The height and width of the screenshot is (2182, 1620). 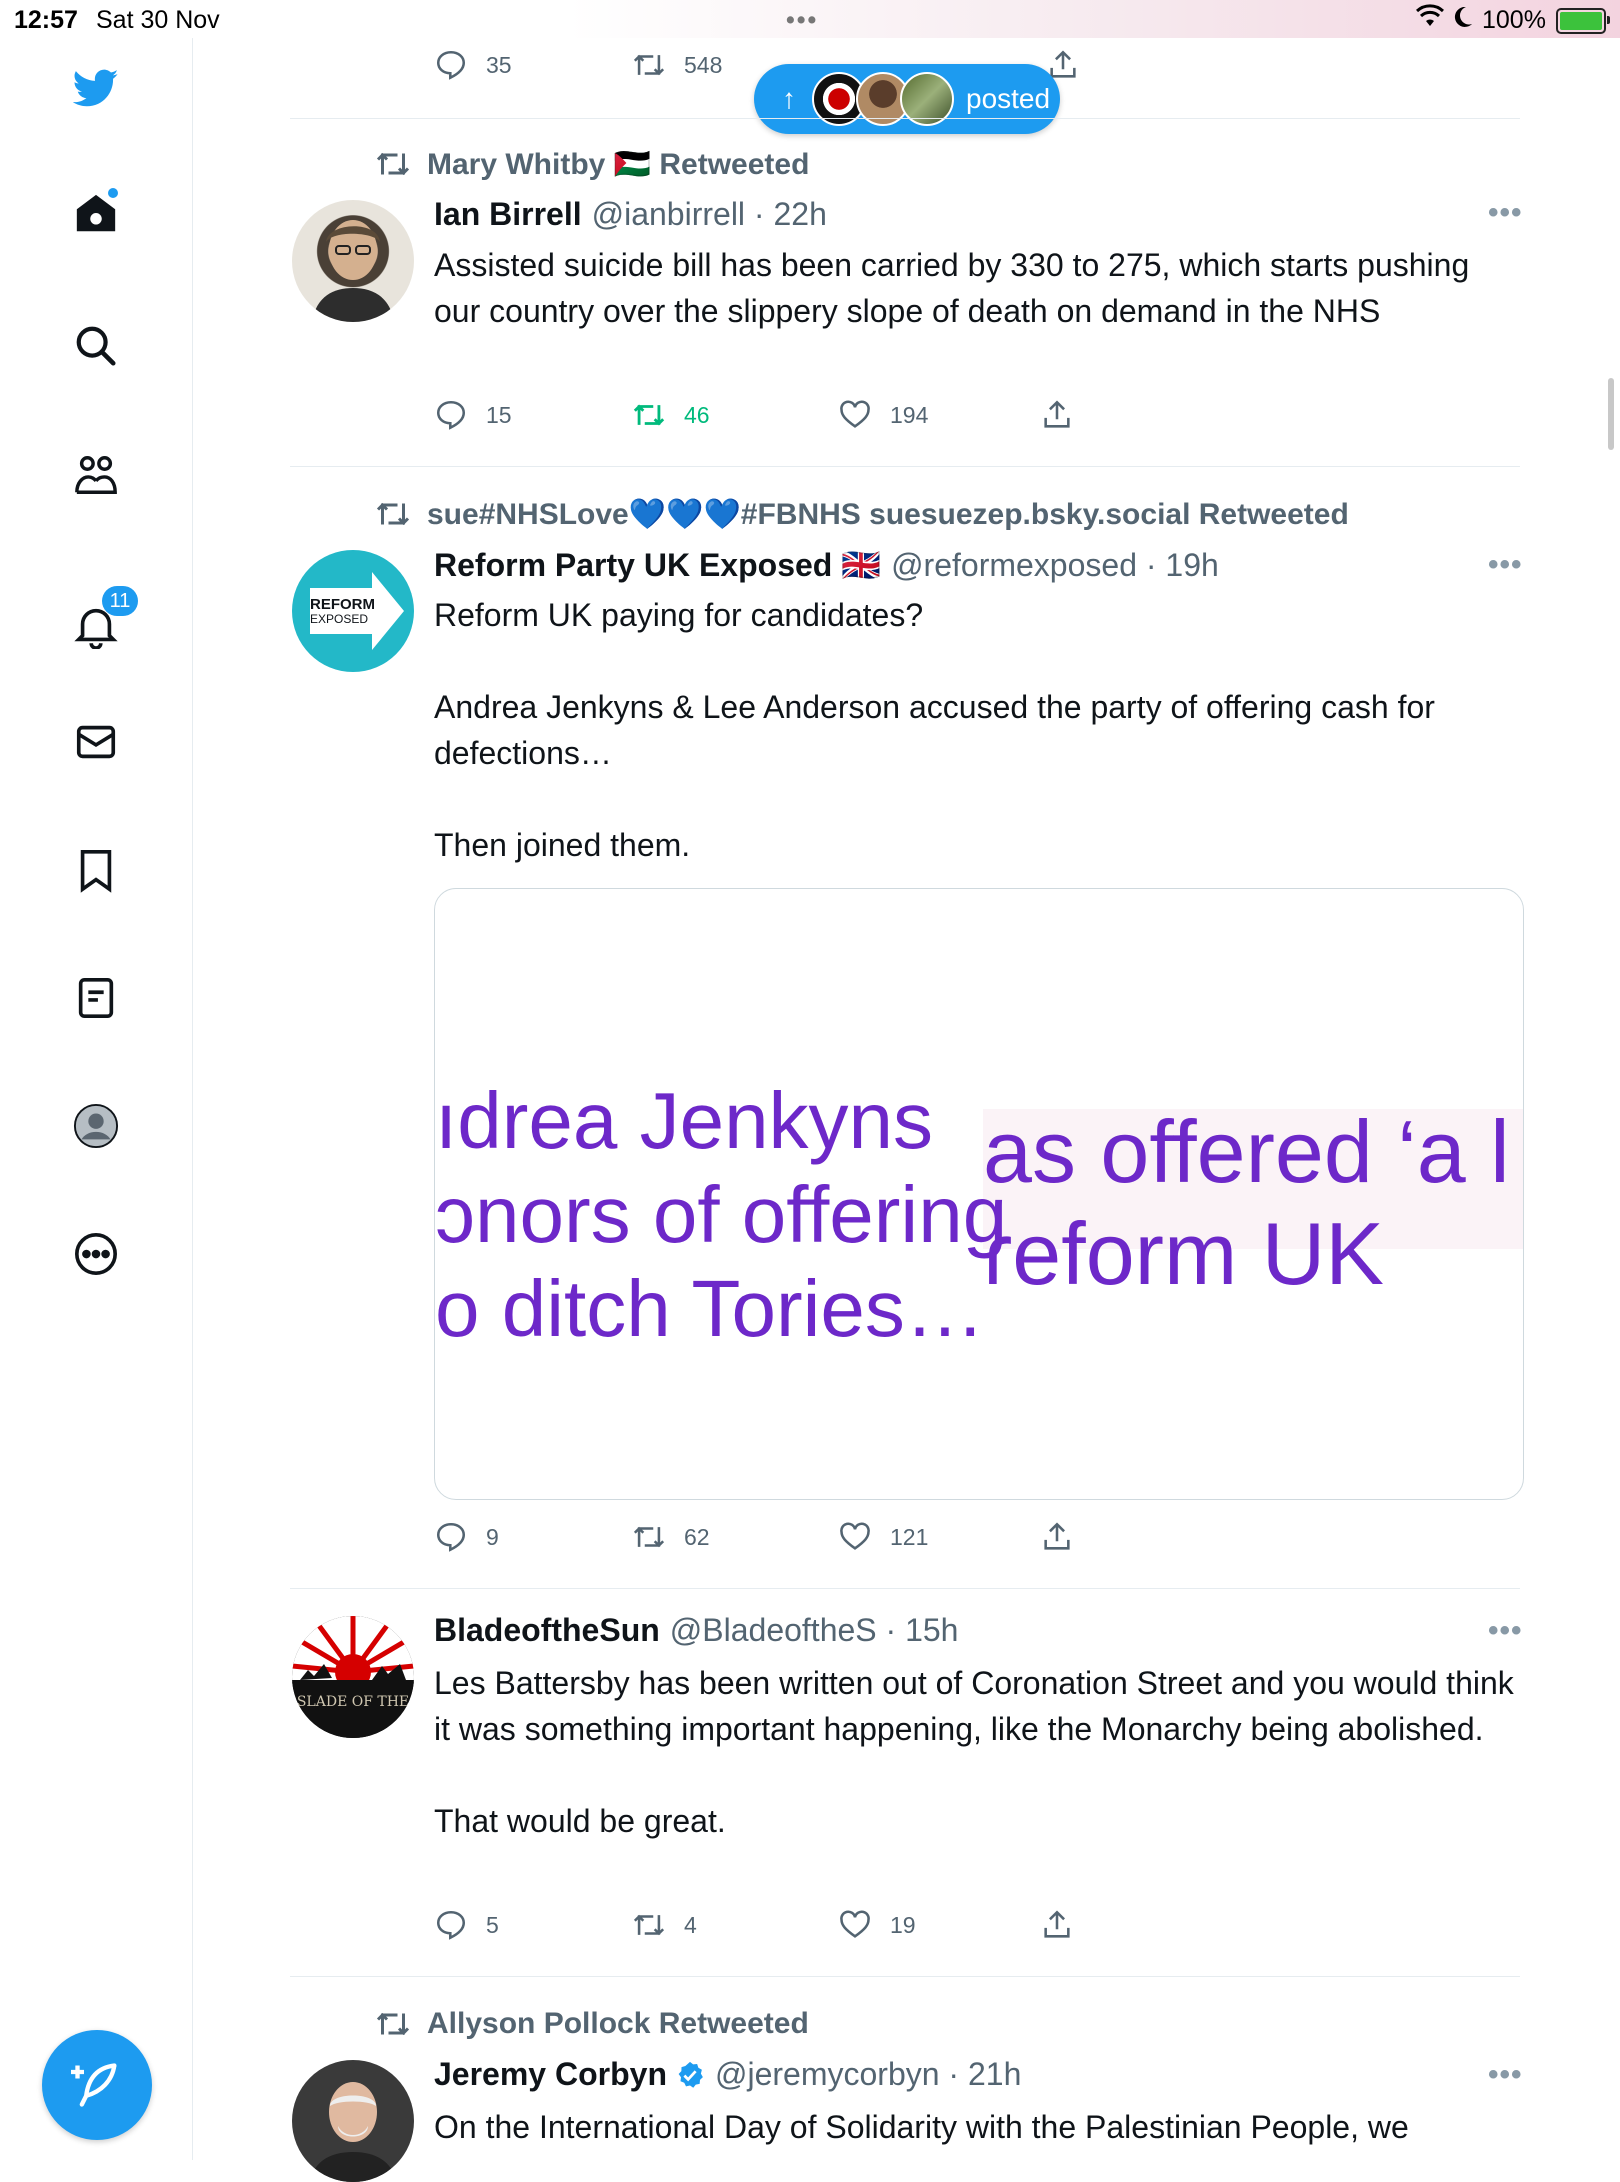 What do you see at coordinates (697, 1536) in the screenshot?
I see `retweet-count: 62` at bounding box center [697, 1536].